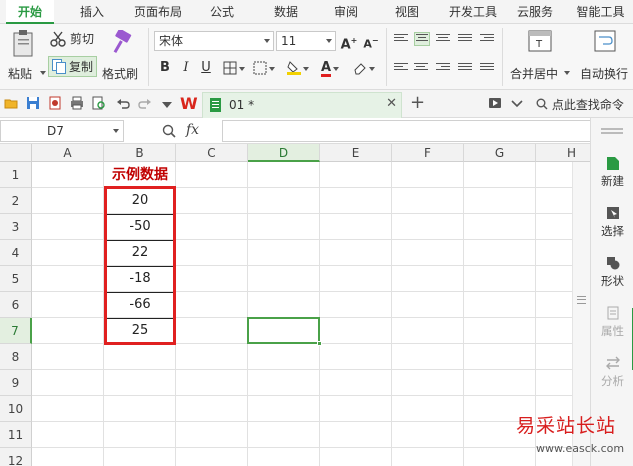 This screenshot has width=633, height=466. What do you see at coordinates (360, 68) in the screenshot?
I see `eraser-icon` at bounding box center [360, 68].